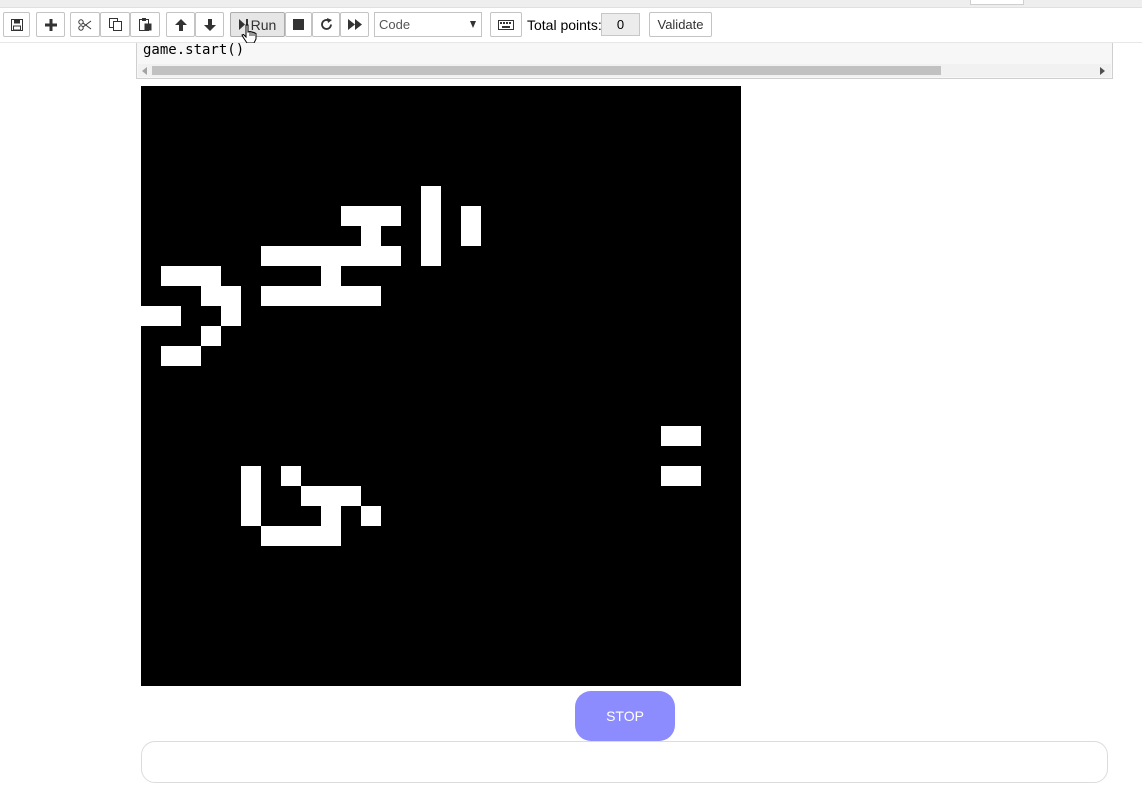 This screenshot has height=789, width=1142. I want to click on arrow-down-icon, so click(209, 24).